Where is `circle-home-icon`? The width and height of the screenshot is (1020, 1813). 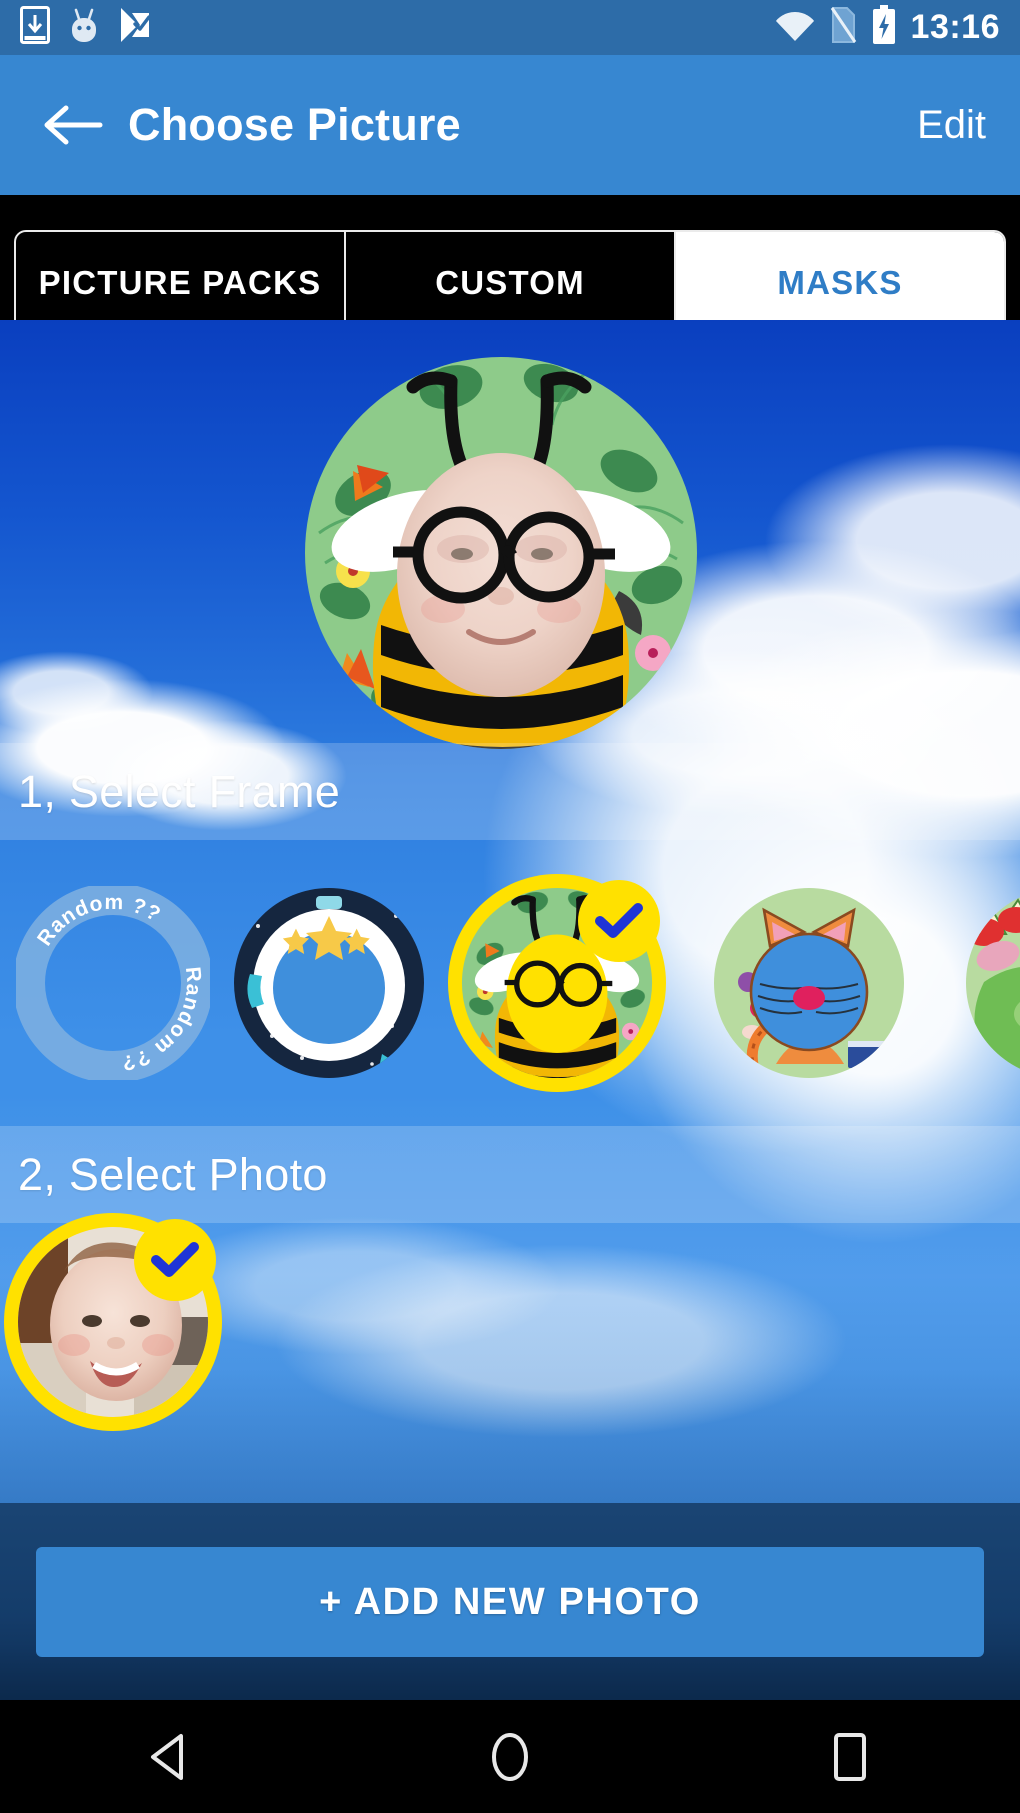 circle-home-icon is located at coordinates (510, 1756).